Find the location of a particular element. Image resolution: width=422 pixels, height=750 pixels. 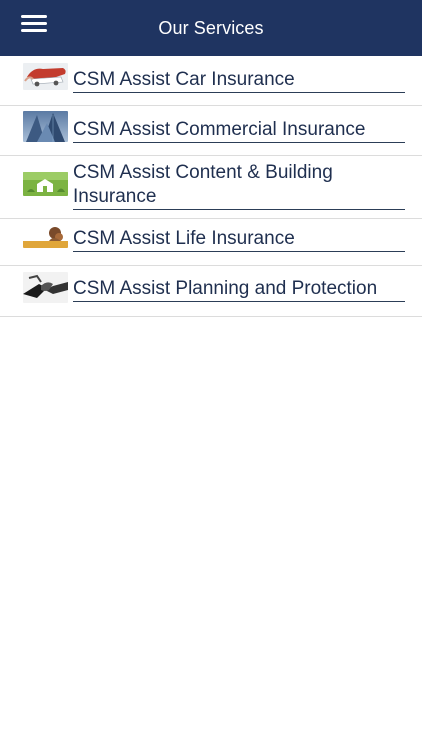

service-item-label: CSM Assist Commercial Insurance is located at coordinates (239, 130).